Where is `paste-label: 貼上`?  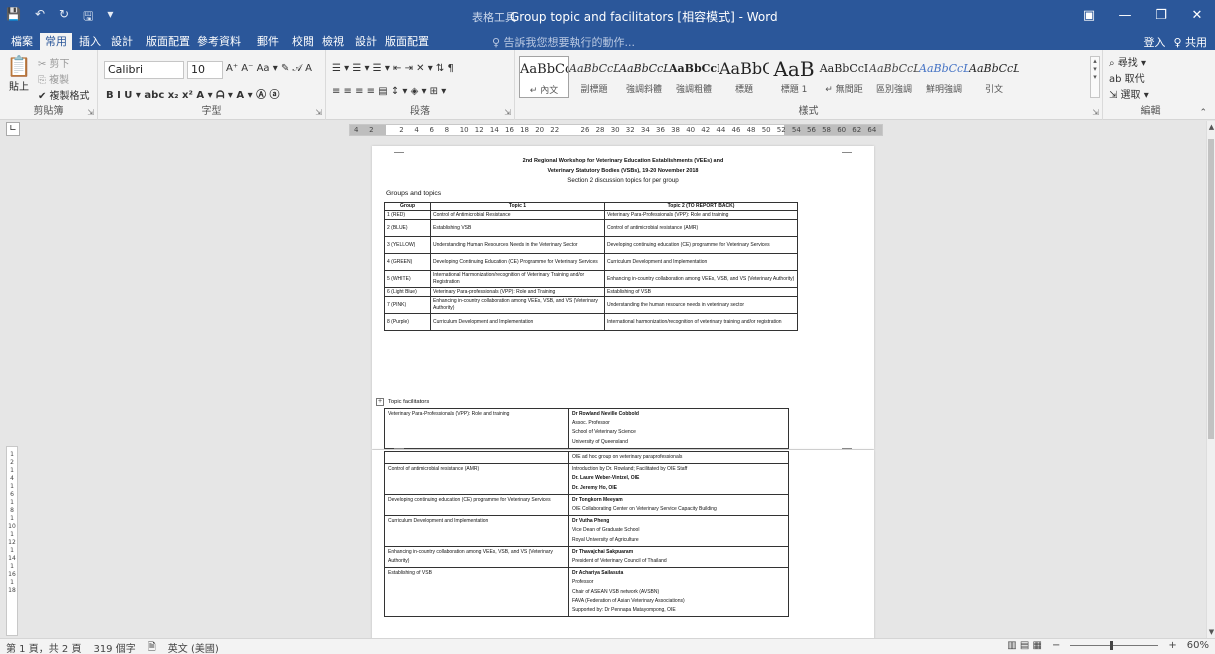 paste-label: 貼上 is located at coordinates (19, 87).